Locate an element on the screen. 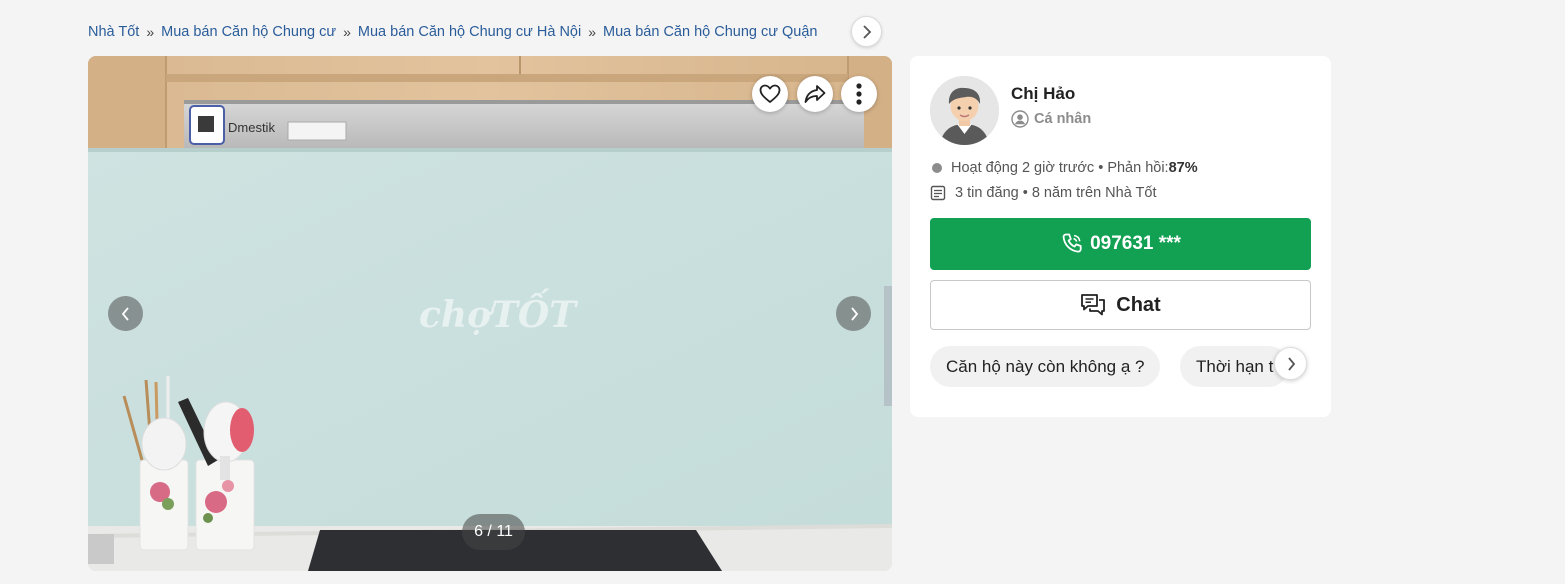 The height and width of the screenshot is (584, 1565). breadcrumb-item-home: Nhà Tốt is located at coordinates (113, 32).